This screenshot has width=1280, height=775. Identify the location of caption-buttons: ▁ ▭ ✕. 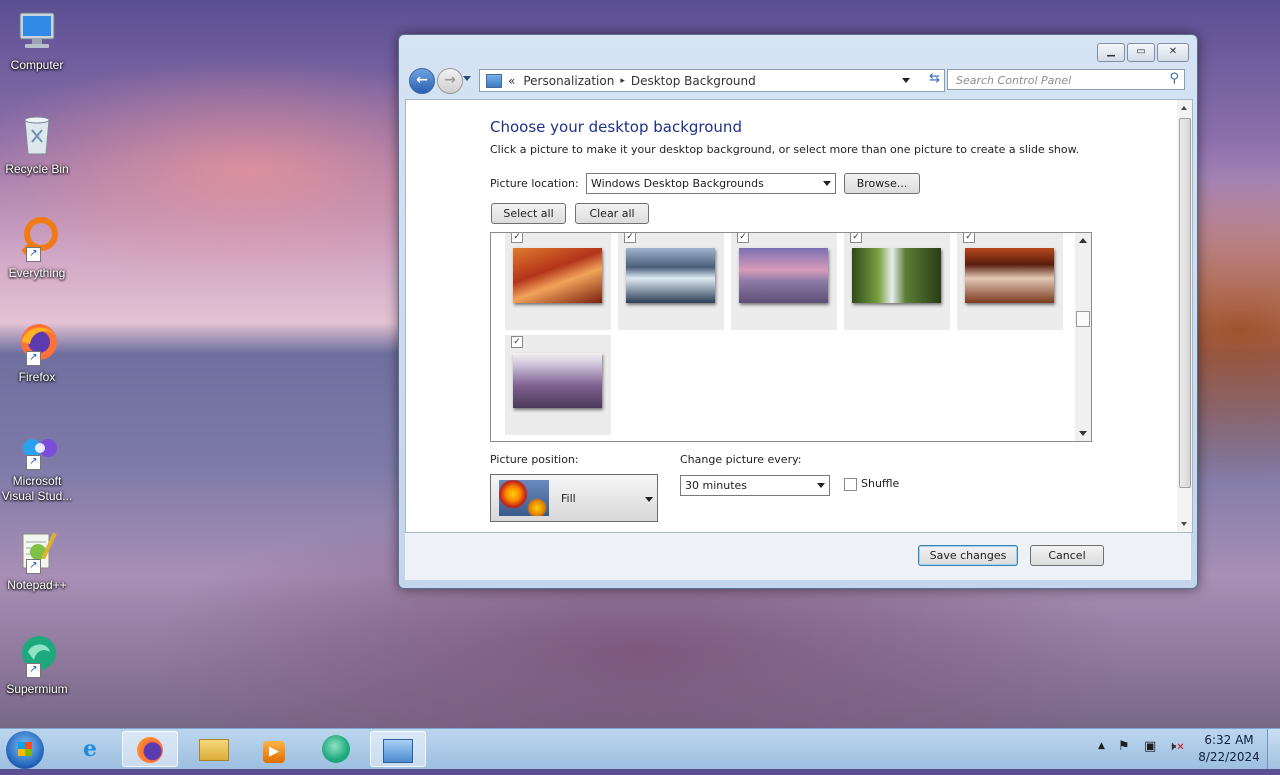
(1143, 52).